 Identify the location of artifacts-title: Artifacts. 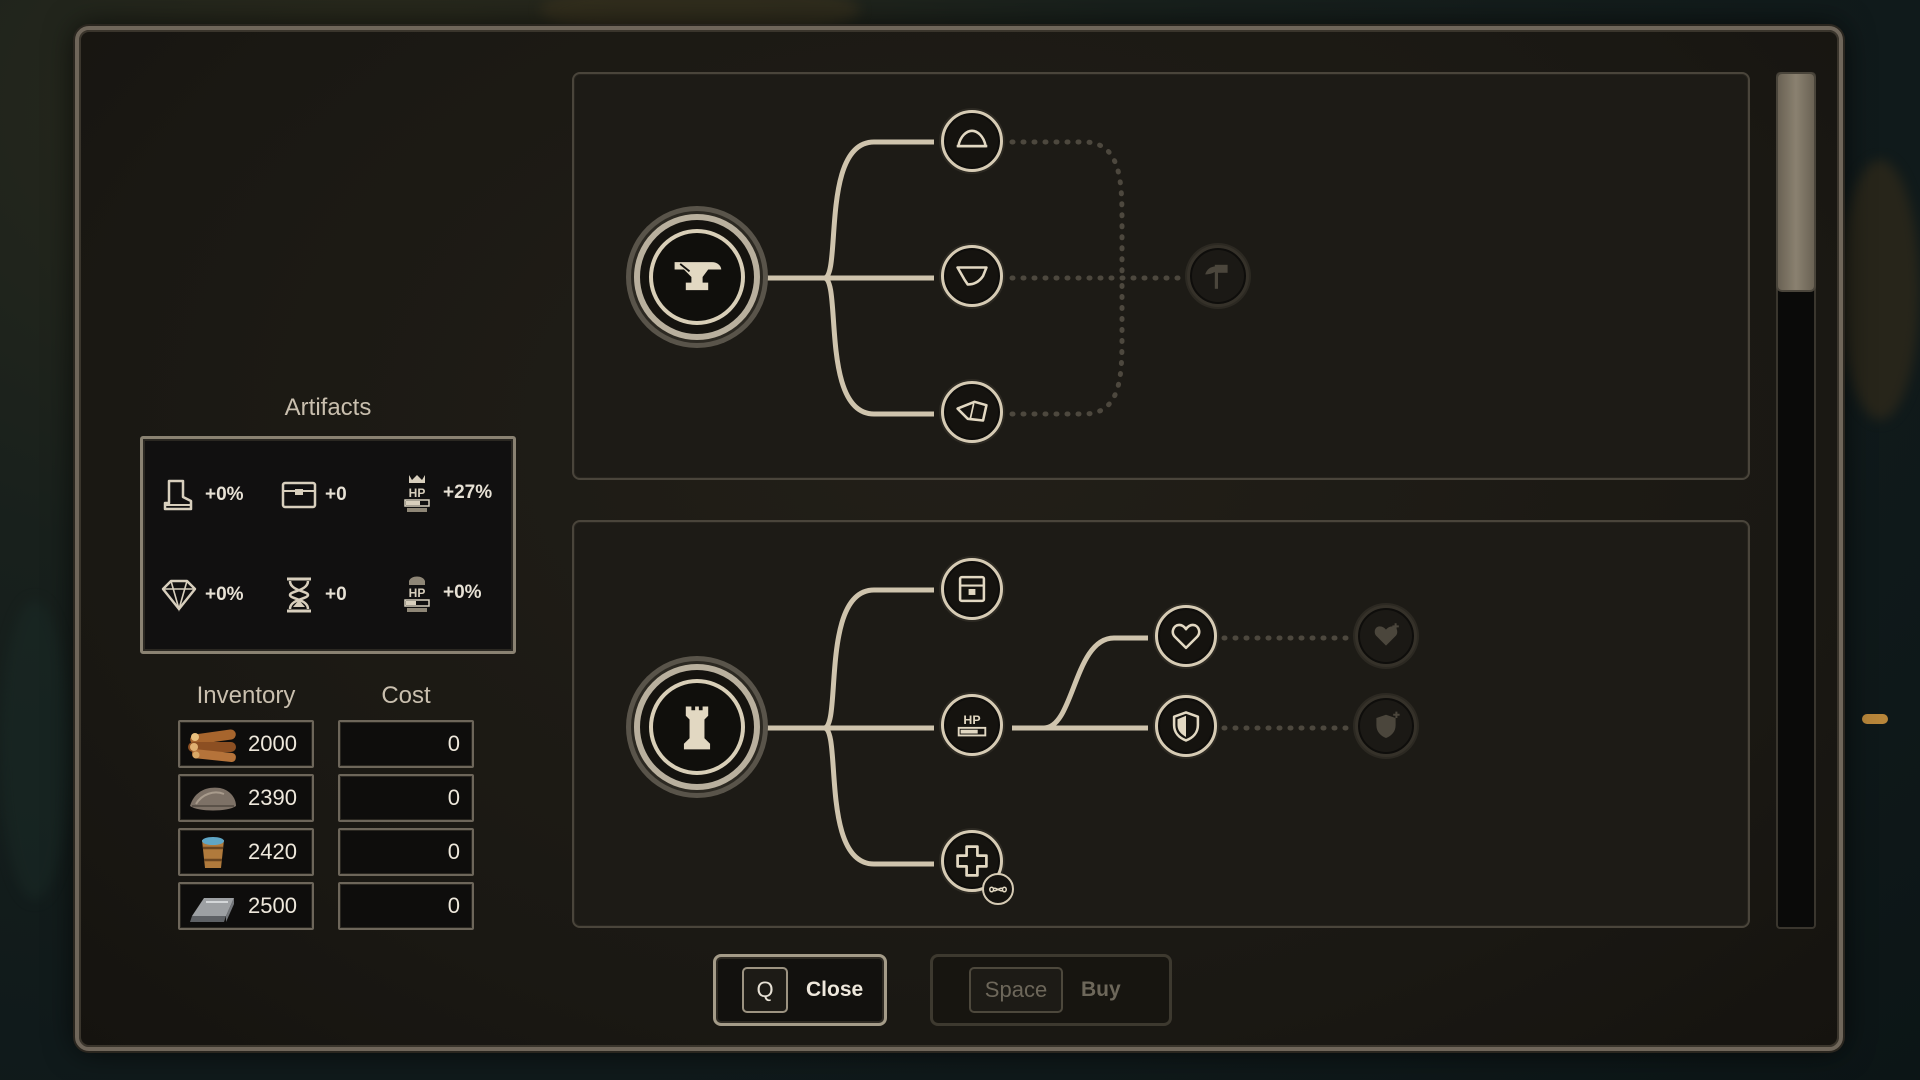
(328, 407).